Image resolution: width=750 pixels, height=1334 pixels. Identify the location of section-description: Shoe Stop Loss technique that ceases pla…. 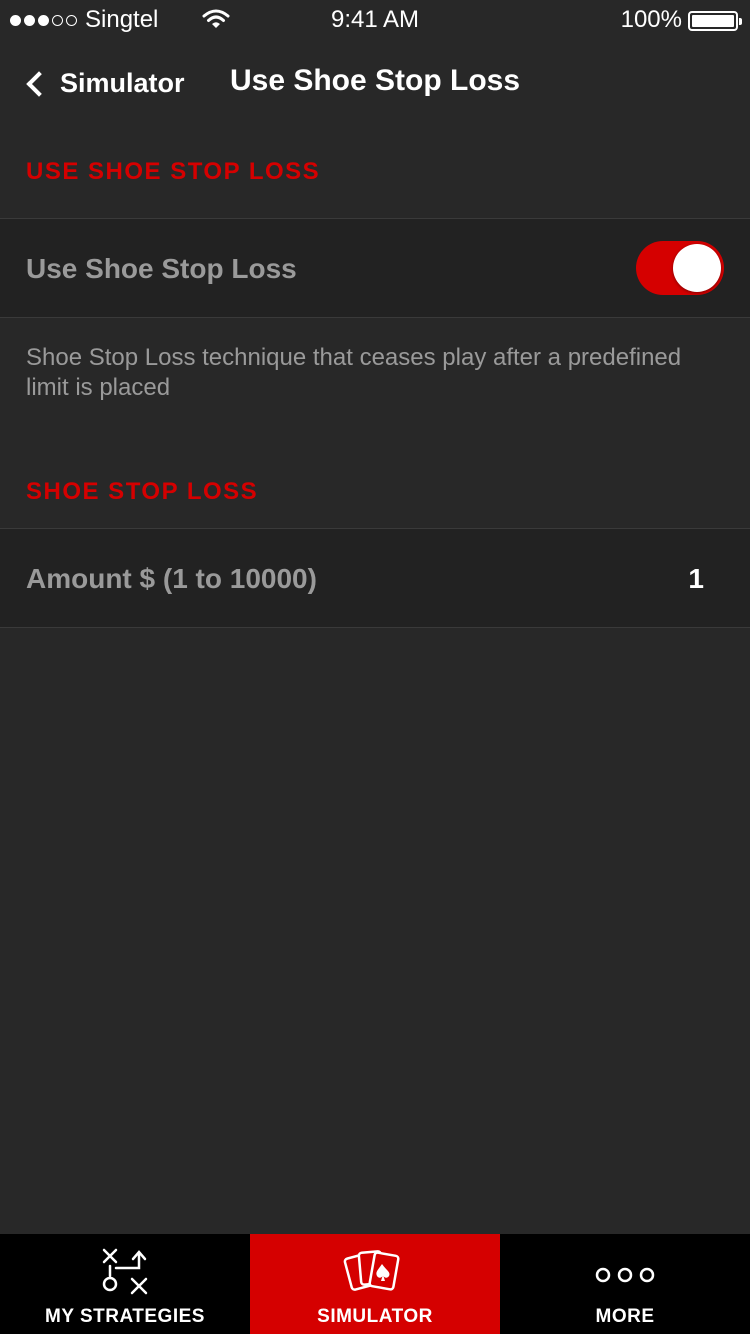
(354, 372).